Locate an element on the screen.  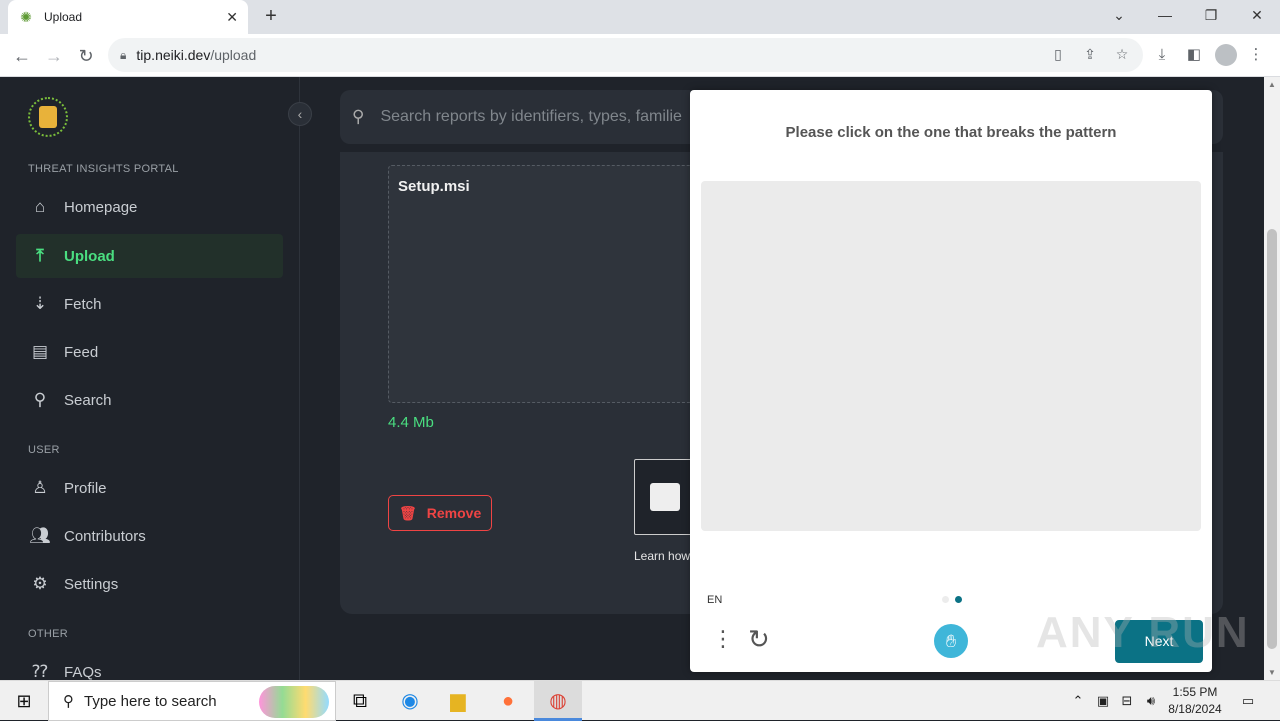
contributors-icon: 👥︎ is located at coordinates (40, 535).